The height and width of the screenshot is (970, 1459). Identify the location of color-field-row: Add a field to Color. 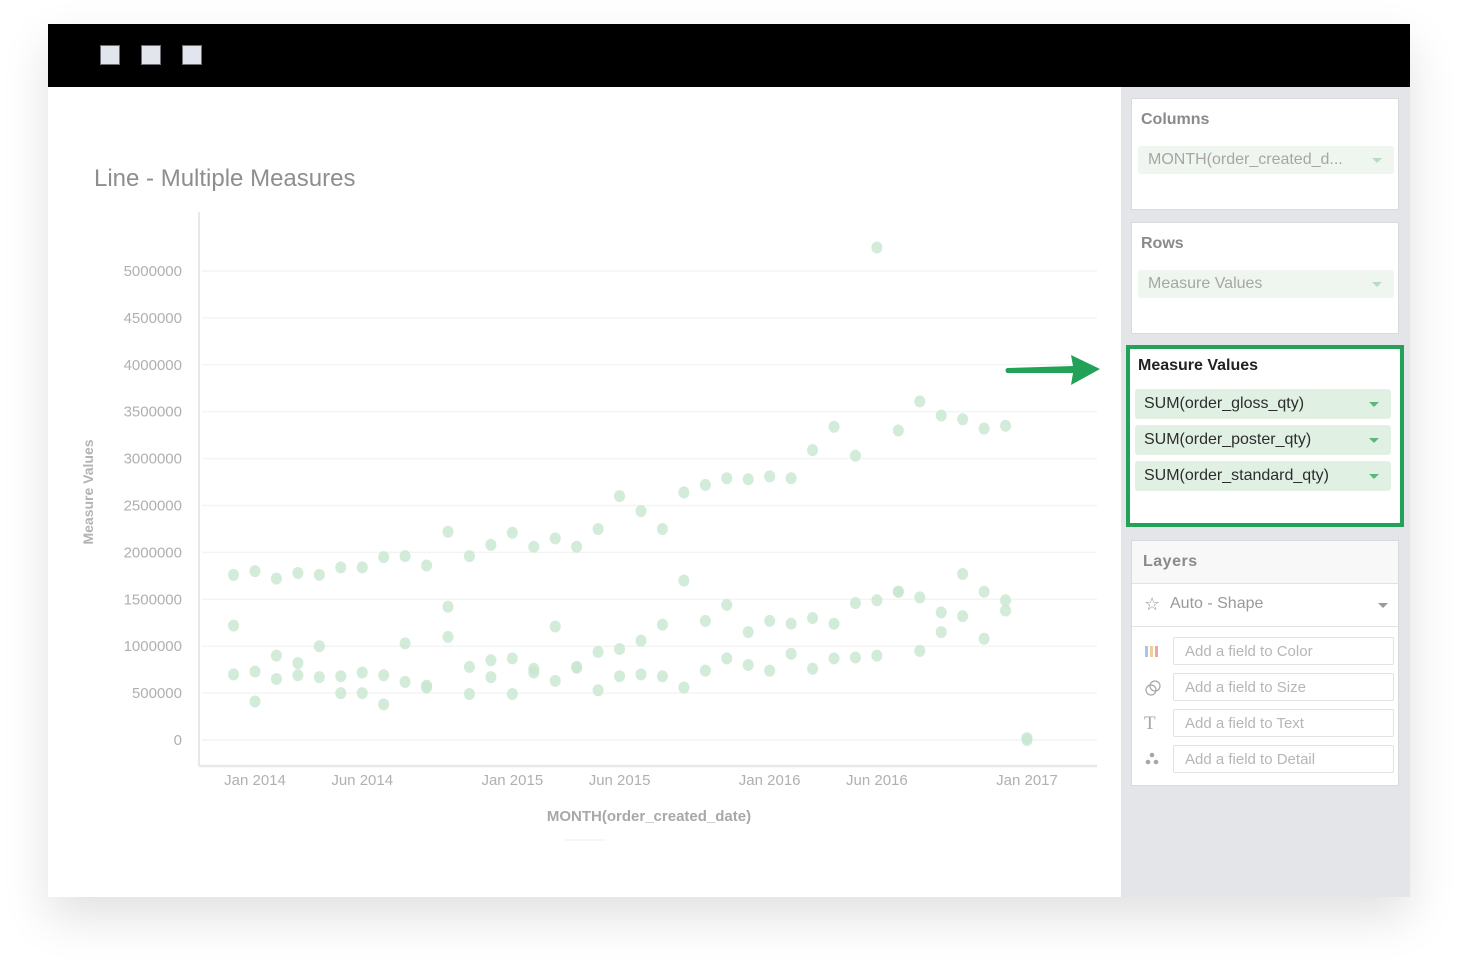
(1265, 652).